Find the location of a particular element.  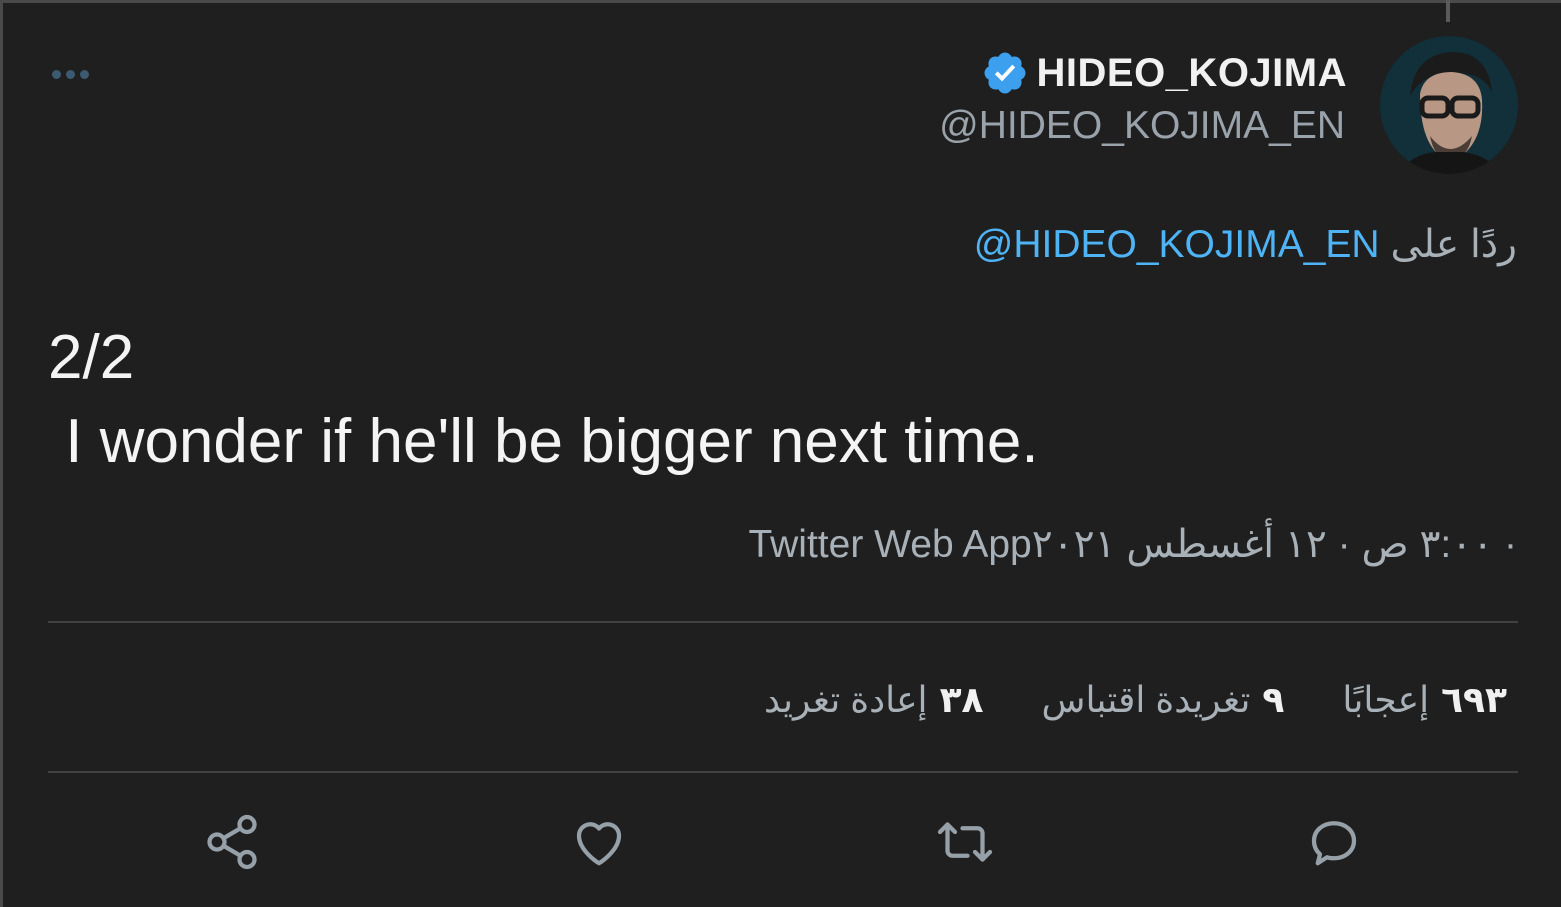

display-name-row: HIDEO_KOJIMA is located at coordinates (1164, 73).